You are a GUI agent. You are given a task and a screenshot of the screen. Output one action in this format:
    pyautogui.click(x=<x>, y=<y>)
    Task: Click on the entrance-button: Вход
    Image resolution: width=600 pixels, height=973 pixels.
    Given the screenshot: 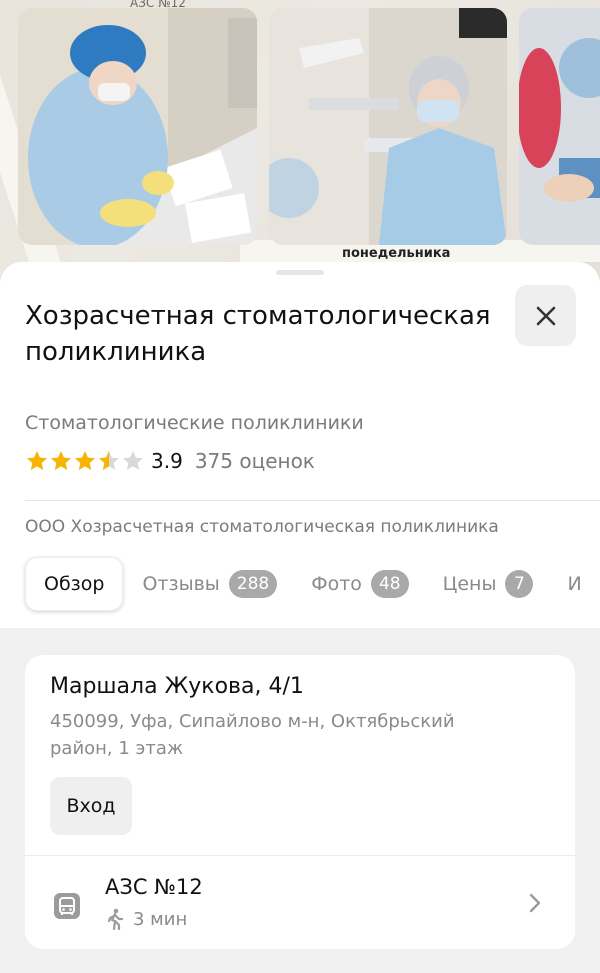 What is the action you would take?
    pyautogui.click(x=91, y=806)
    